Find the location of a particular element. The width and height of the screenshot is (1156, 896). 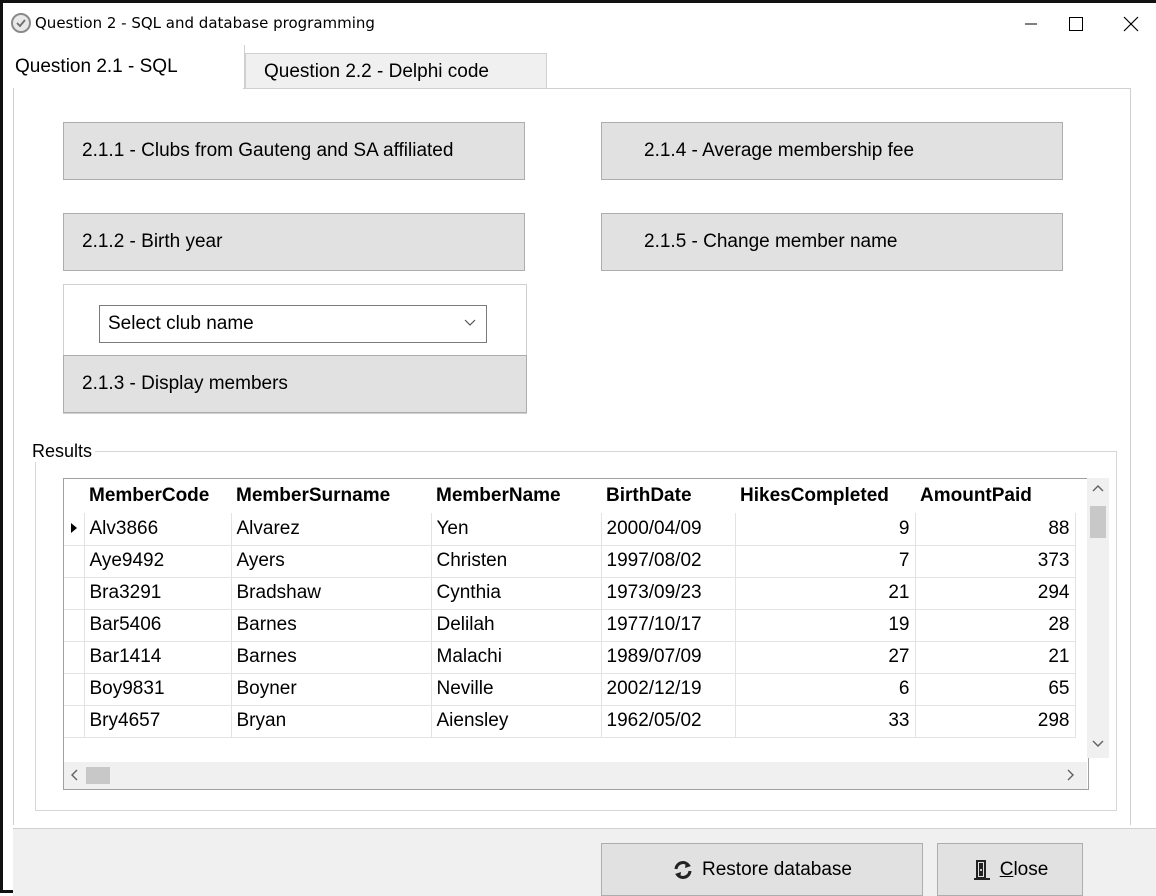

table-cell: Ayers is located at coordinates (331, 561).